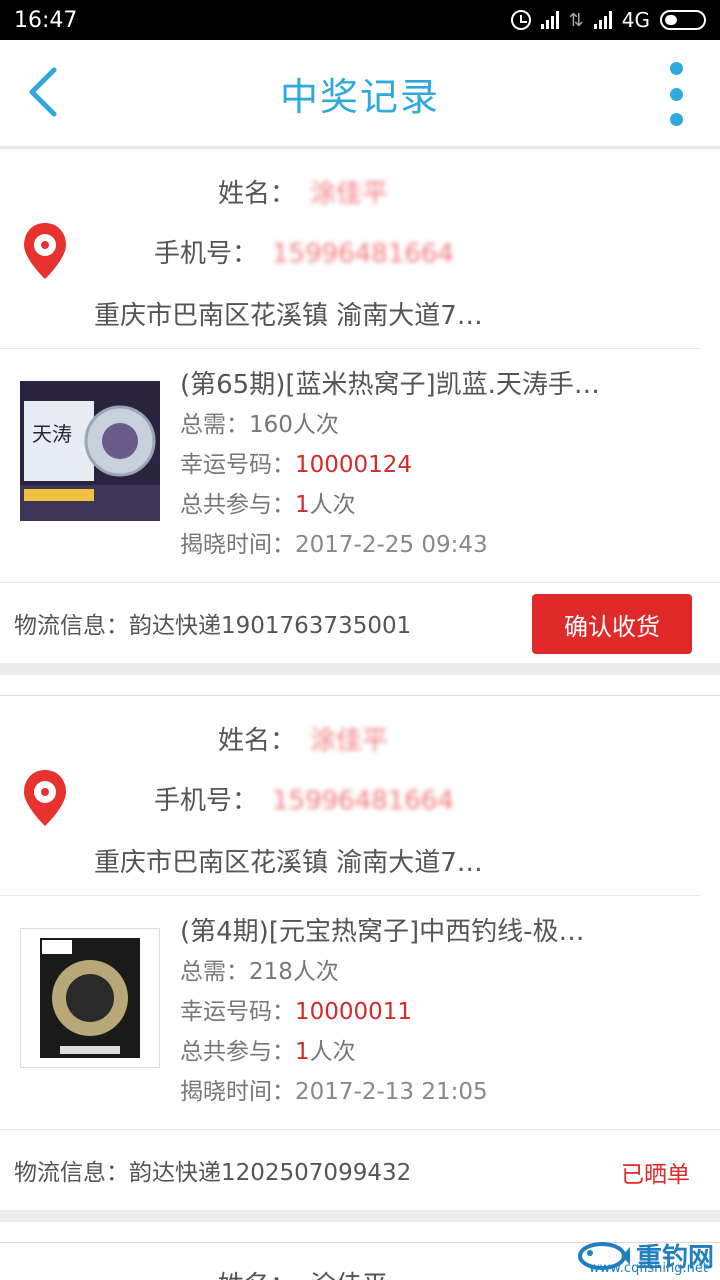 This screenshot has height=1280, width=720. I want to click on logistics-value: 韵达快递1202507099432, so click(270, 1173).